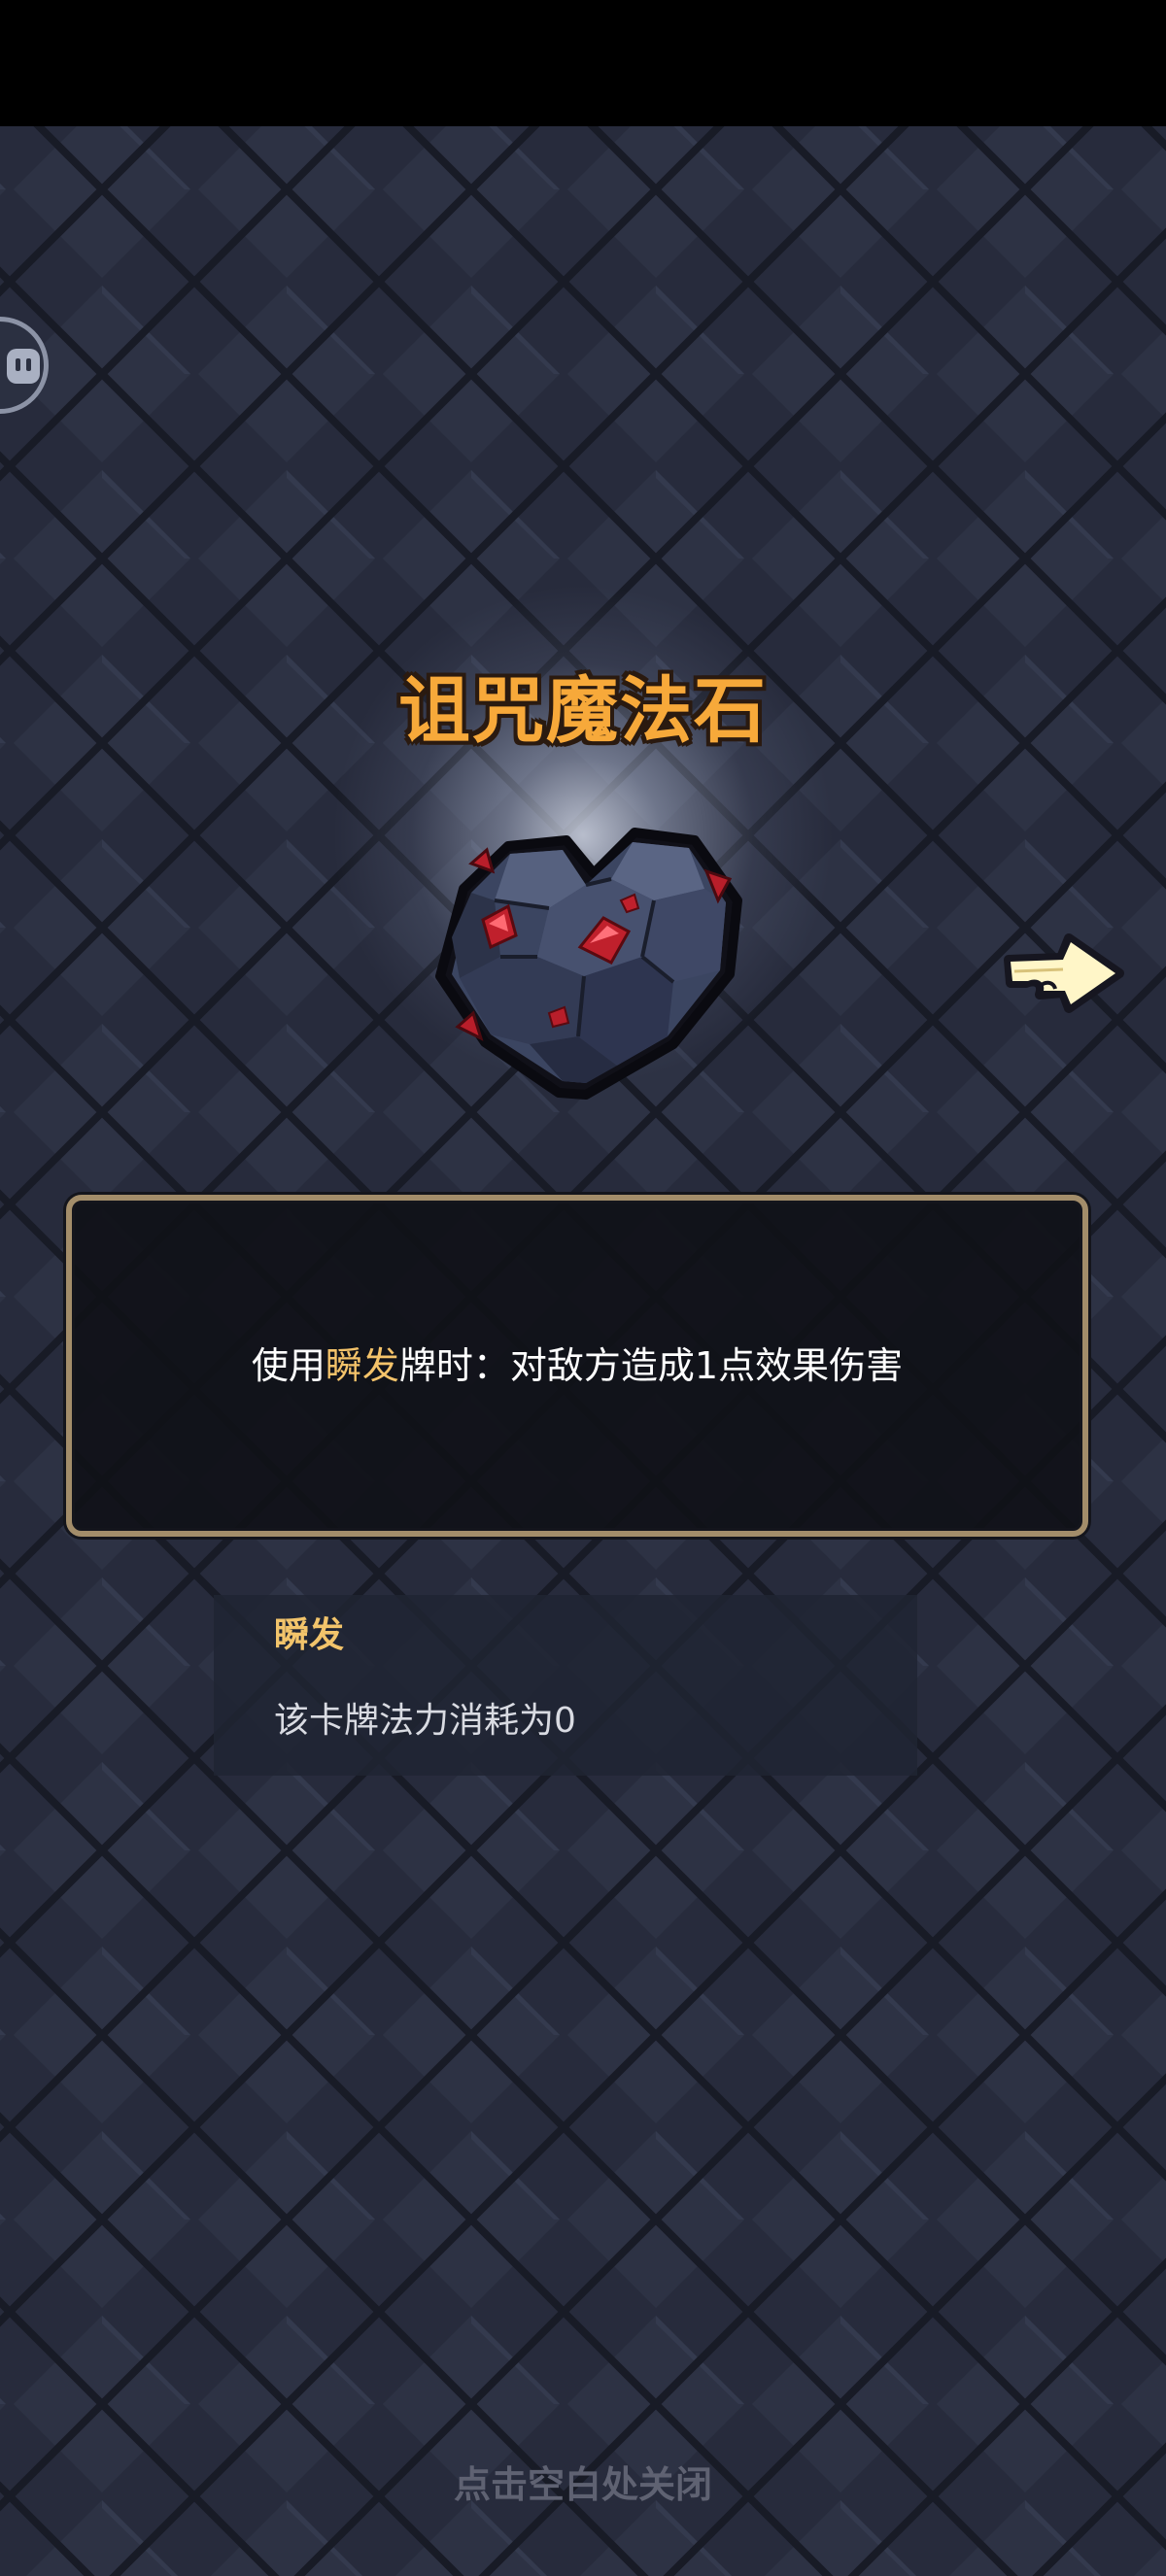  What do you see at coordinates (288, 1365) in the screenshot?
I see `description-prefix: 使用` at bounding box center [288, 1365].